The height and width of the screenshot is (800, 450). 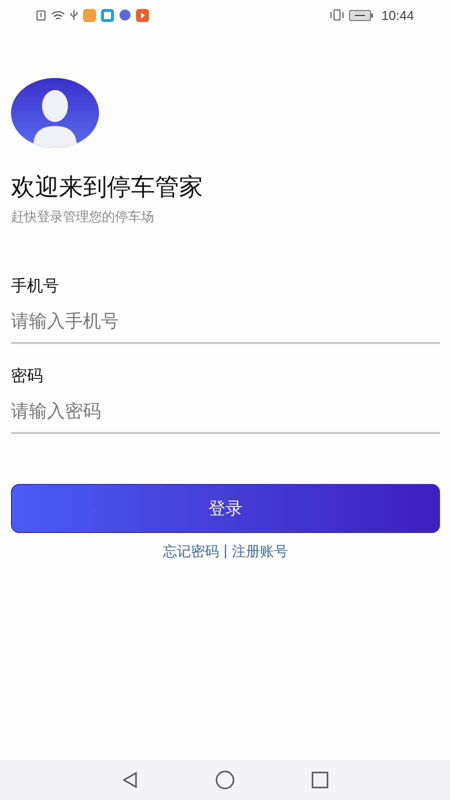 What do you see at coordinates (320, 780) in the screenshot?
I see `recents-icon` at bounding box center [320, 780].